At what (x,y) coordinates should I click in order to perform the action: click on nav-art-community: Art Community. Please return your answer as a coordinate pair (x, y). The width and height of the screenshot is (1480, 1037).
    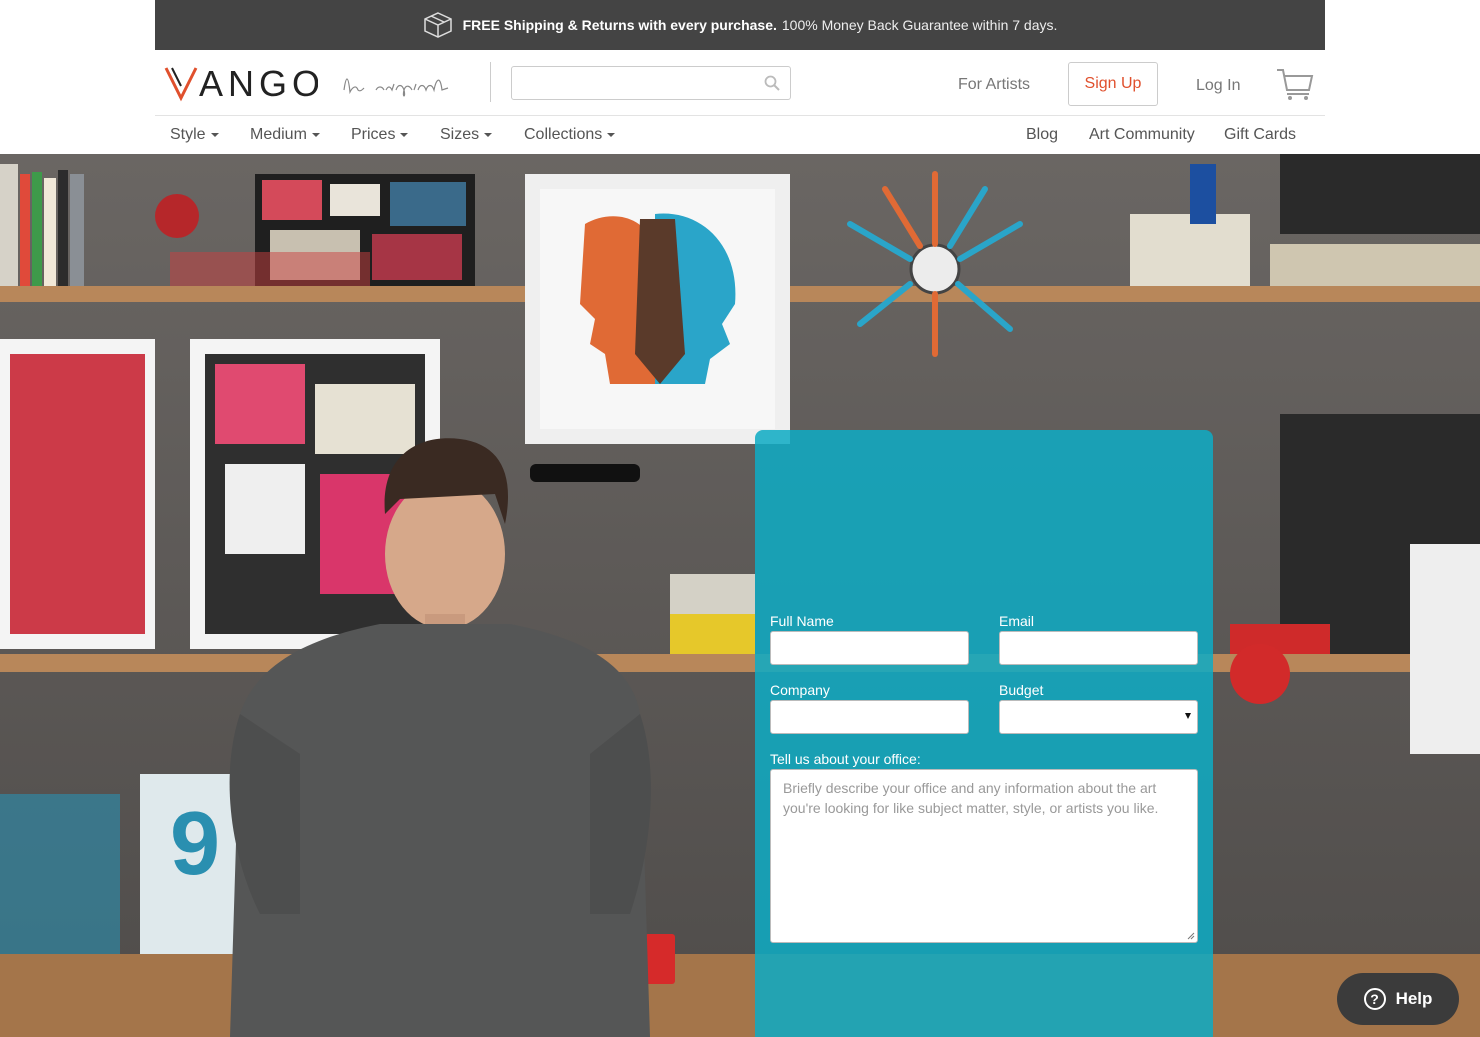
    Looking at the image, I should click on (1142, 135).